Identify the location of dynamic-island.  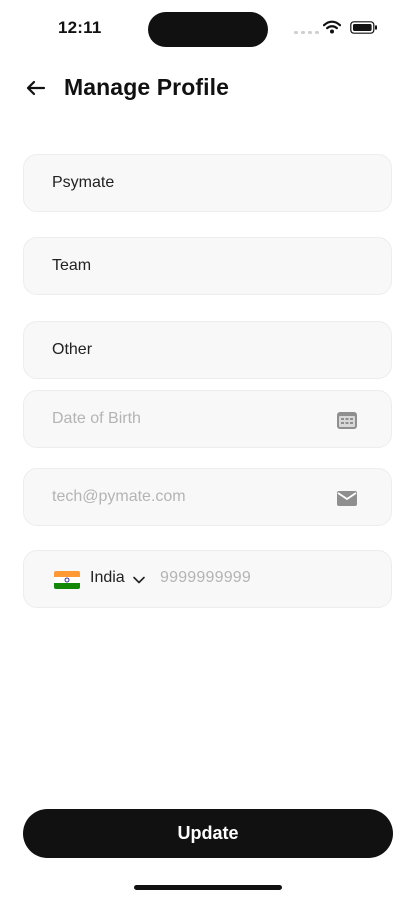
(208, 29).